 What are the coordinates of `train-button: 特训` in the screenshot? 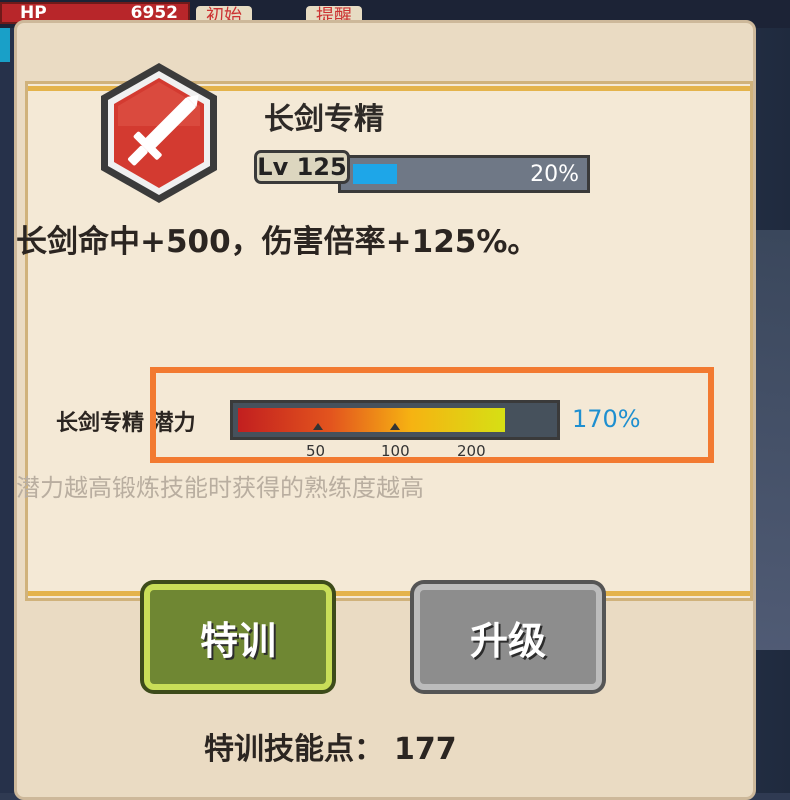 It's located at (238, 637).